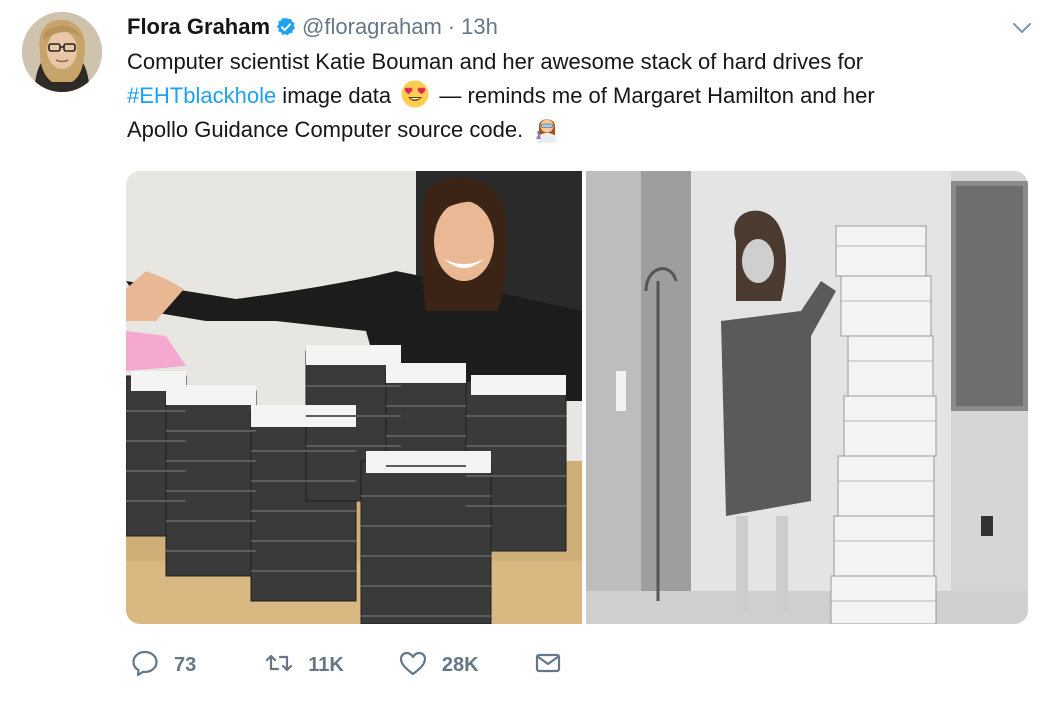 The image size is (1054, 702). I want to click on user-handle: @floragraham, so click(372, 27).